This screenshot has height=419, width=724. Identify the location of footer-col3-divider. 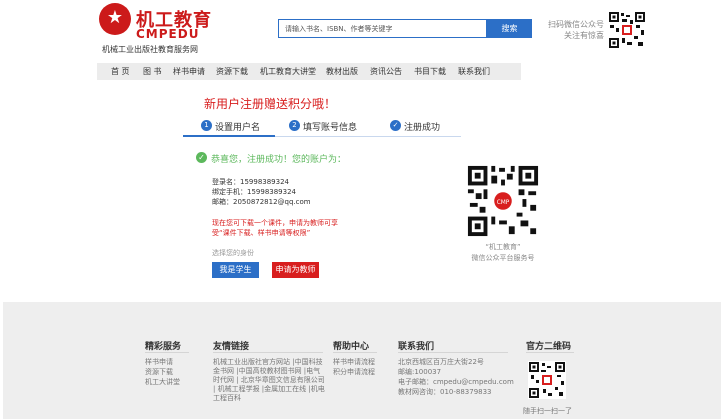
(355, 352).